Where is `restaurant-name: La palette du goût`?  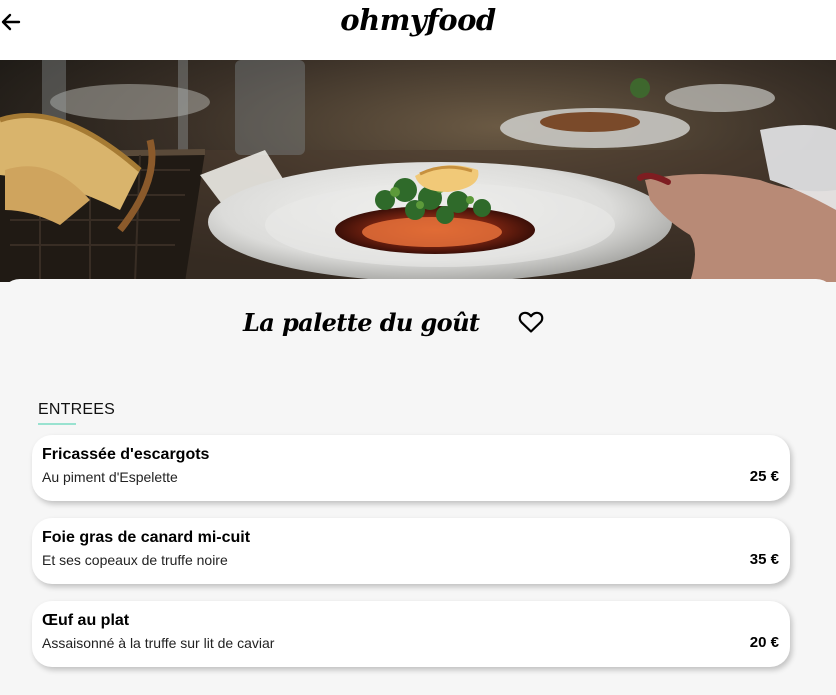 restaurant-name: La palette du goût is located at coordinates (361, 322).